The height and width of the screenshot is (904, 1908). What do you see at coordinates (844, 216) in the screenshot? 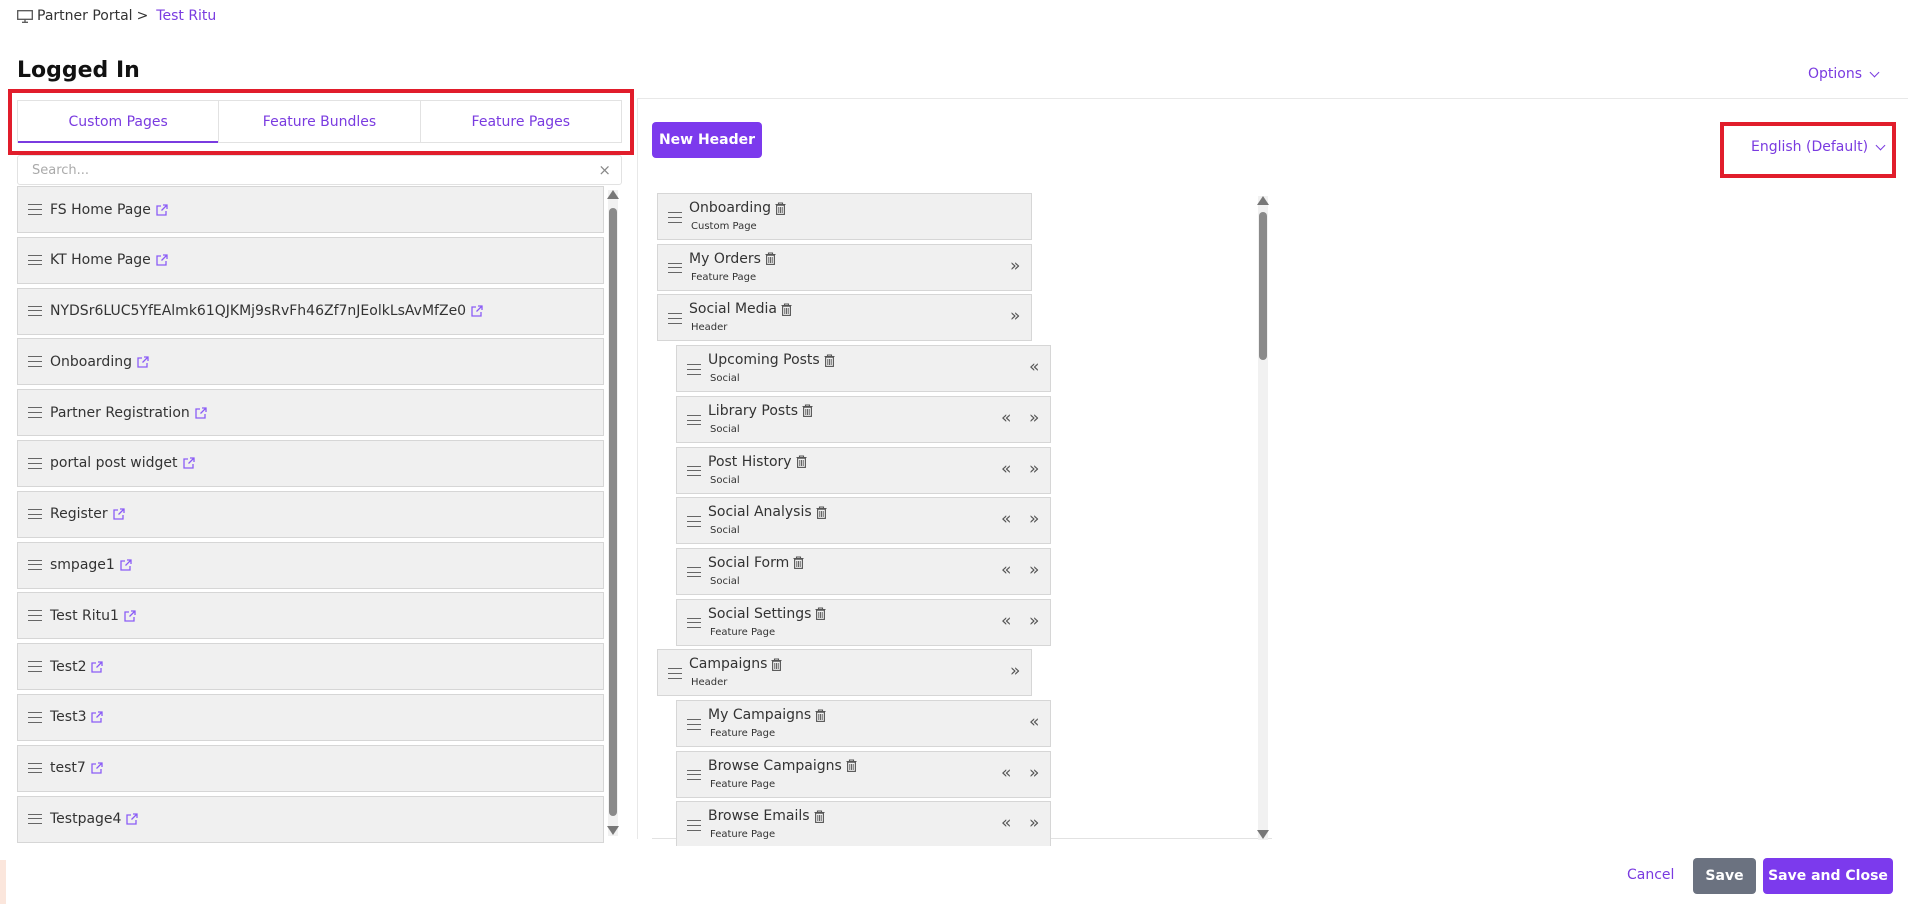
I see `menu-item: Onboarding Custom Page` at bounding box center [844, 216].